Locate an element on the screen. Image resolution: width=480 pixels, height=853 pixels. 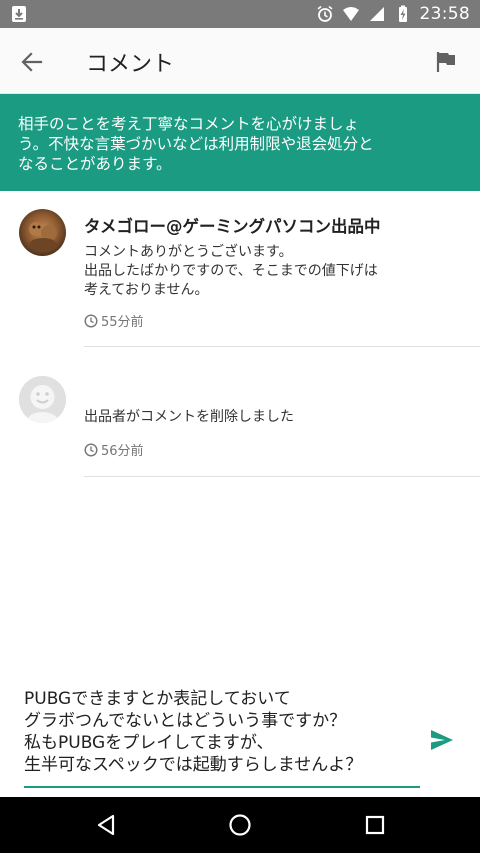
comment-line: 出品したばかりですので、そこまでの値下げは is located at coordinates (231, 271).